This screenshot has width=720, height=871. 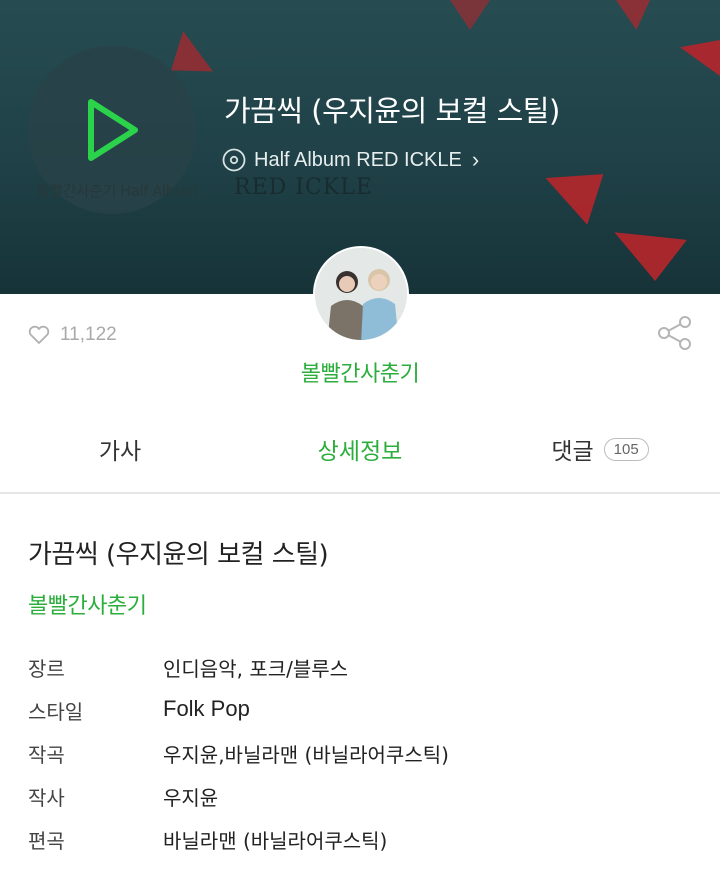 I want to click on tab-label: 상세정보, so click(x=360, y=452).